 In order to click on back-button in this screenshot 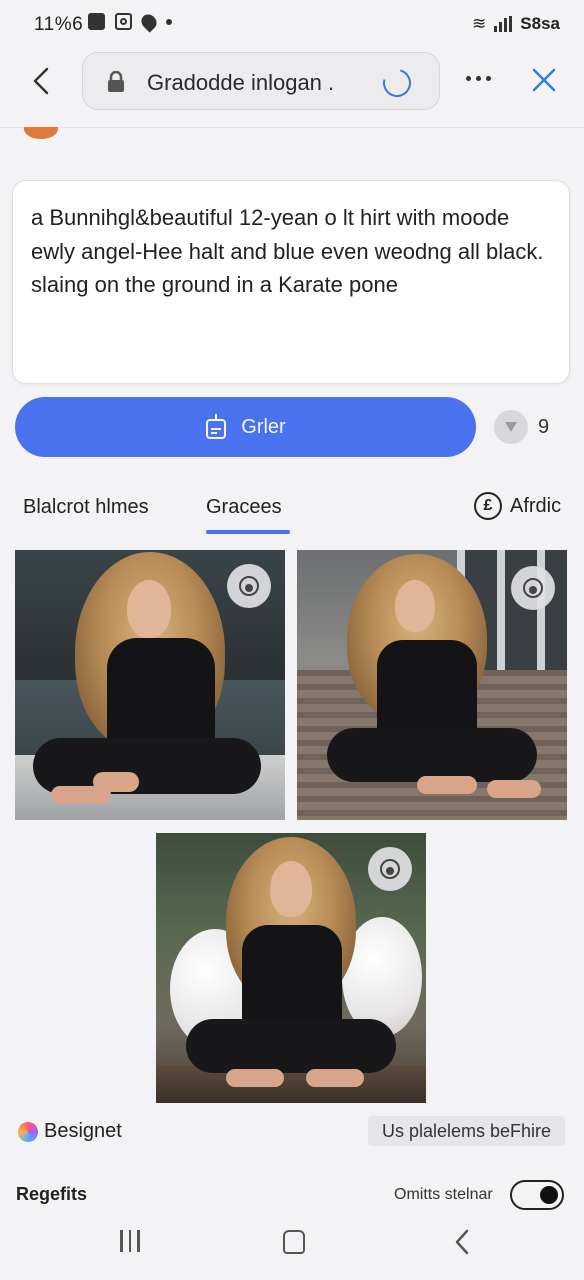, I will do `click(41, 81)`.